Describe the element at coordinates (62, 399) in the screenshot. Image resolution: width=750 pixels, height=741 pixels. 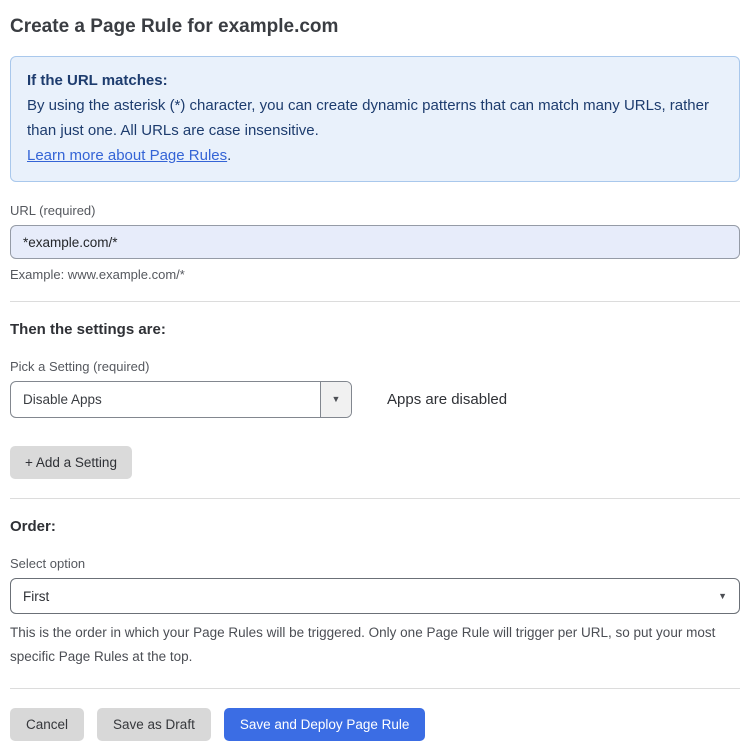
I see `setting-select-value: Disable Apps` at that location.